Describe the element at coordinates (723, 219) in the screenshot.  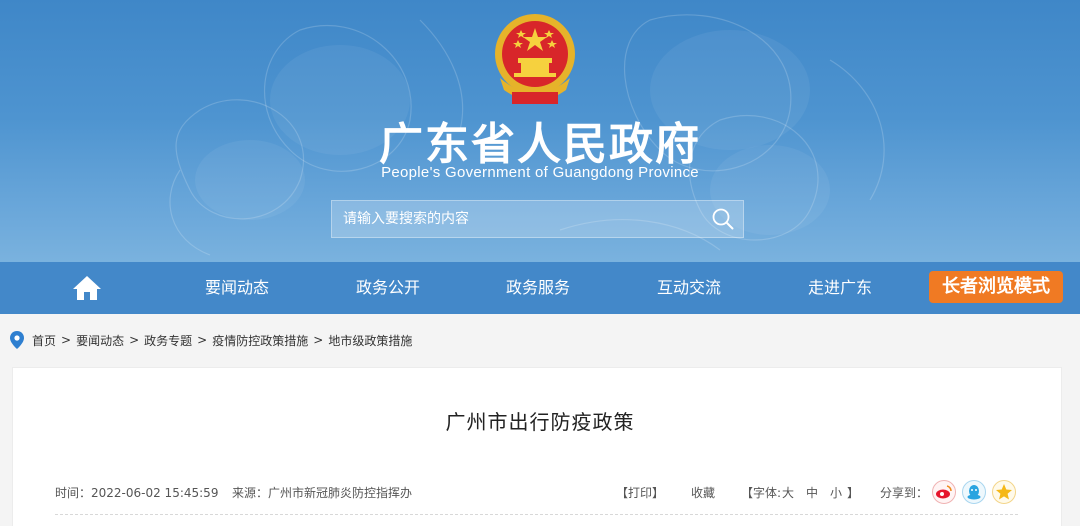
I see `search-icon` at that location.